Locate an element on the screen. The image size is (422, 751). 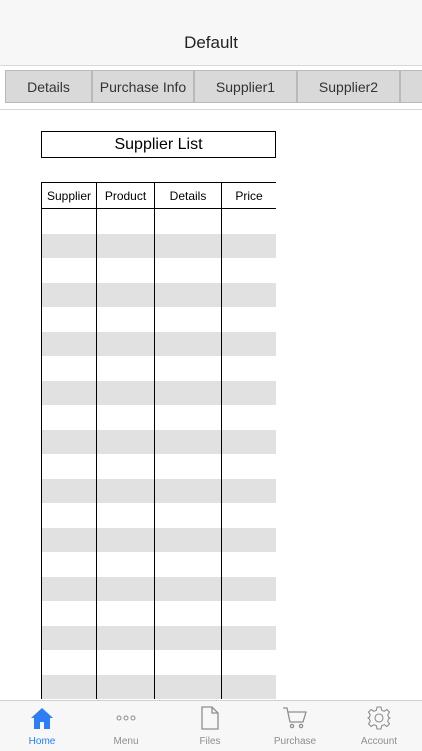
bottom-tab-bar: Home Menu Files Purchase Account is located at coordinates (211, 725).